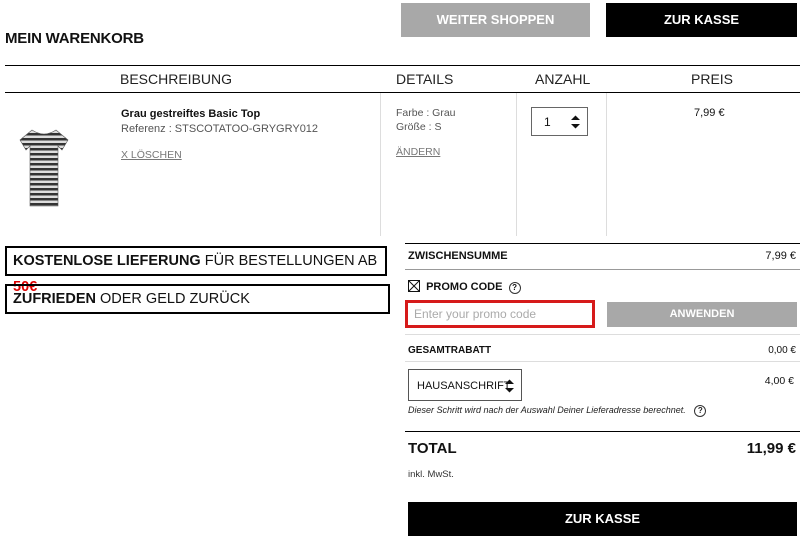 The image size is (800, 540). I want to click on page-title: MEIN WARENKORB, so click(74, 38).